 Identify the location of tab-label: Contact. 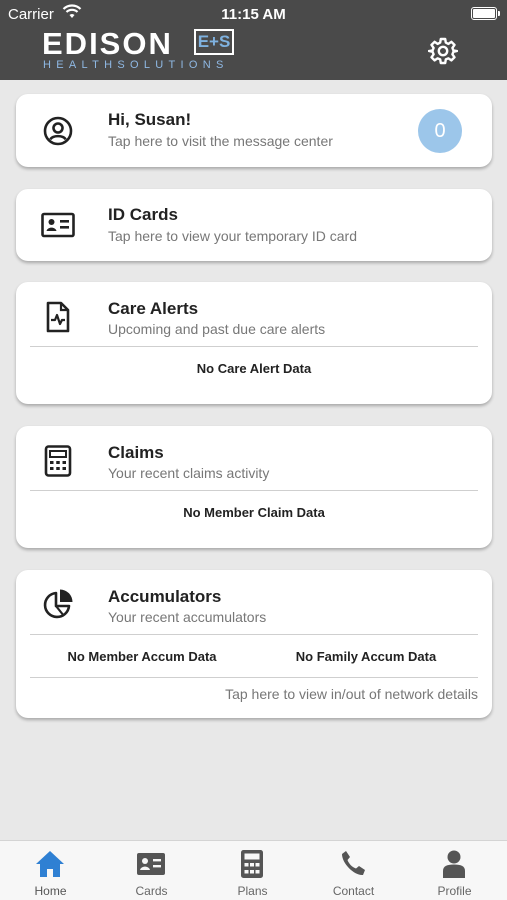
(353, 891).